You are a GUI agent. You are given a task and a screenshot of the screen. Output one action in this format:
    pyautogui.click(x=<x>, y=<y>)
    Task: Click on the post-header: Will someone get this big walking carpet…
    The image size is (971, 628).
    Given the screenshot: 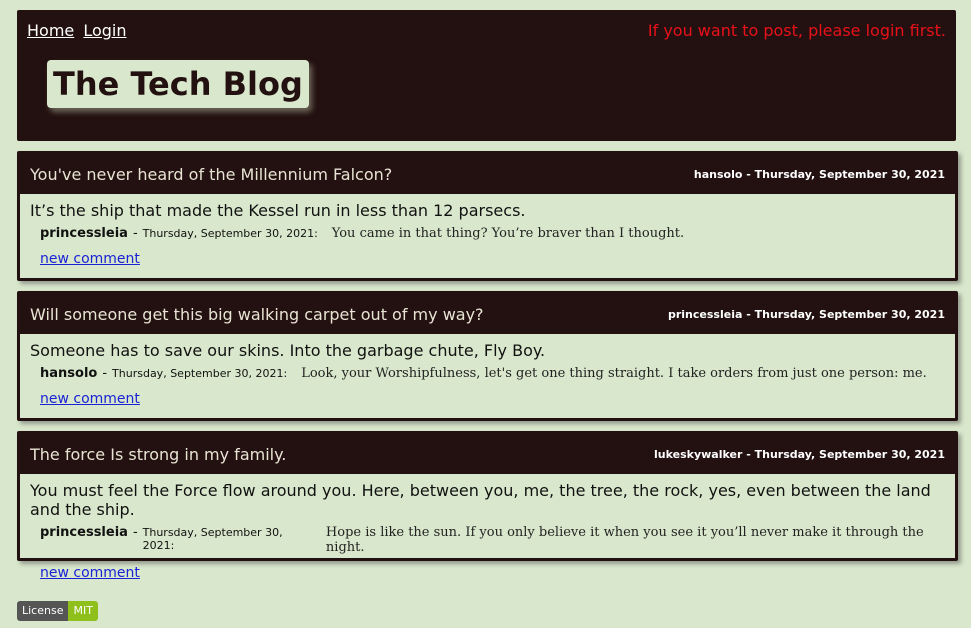 What is the action you would take?
    pyautogui.click(x=487, y=314)
    